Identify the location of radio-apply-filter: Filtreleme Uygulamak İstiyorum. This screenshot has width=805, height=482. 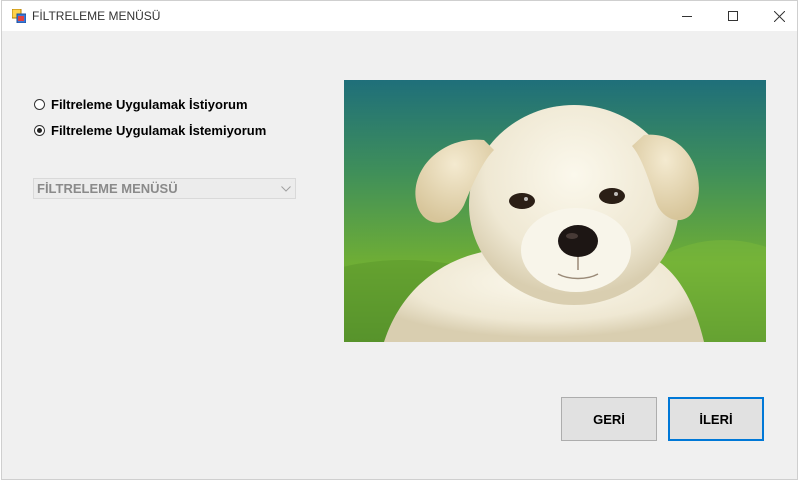
(141, 104).